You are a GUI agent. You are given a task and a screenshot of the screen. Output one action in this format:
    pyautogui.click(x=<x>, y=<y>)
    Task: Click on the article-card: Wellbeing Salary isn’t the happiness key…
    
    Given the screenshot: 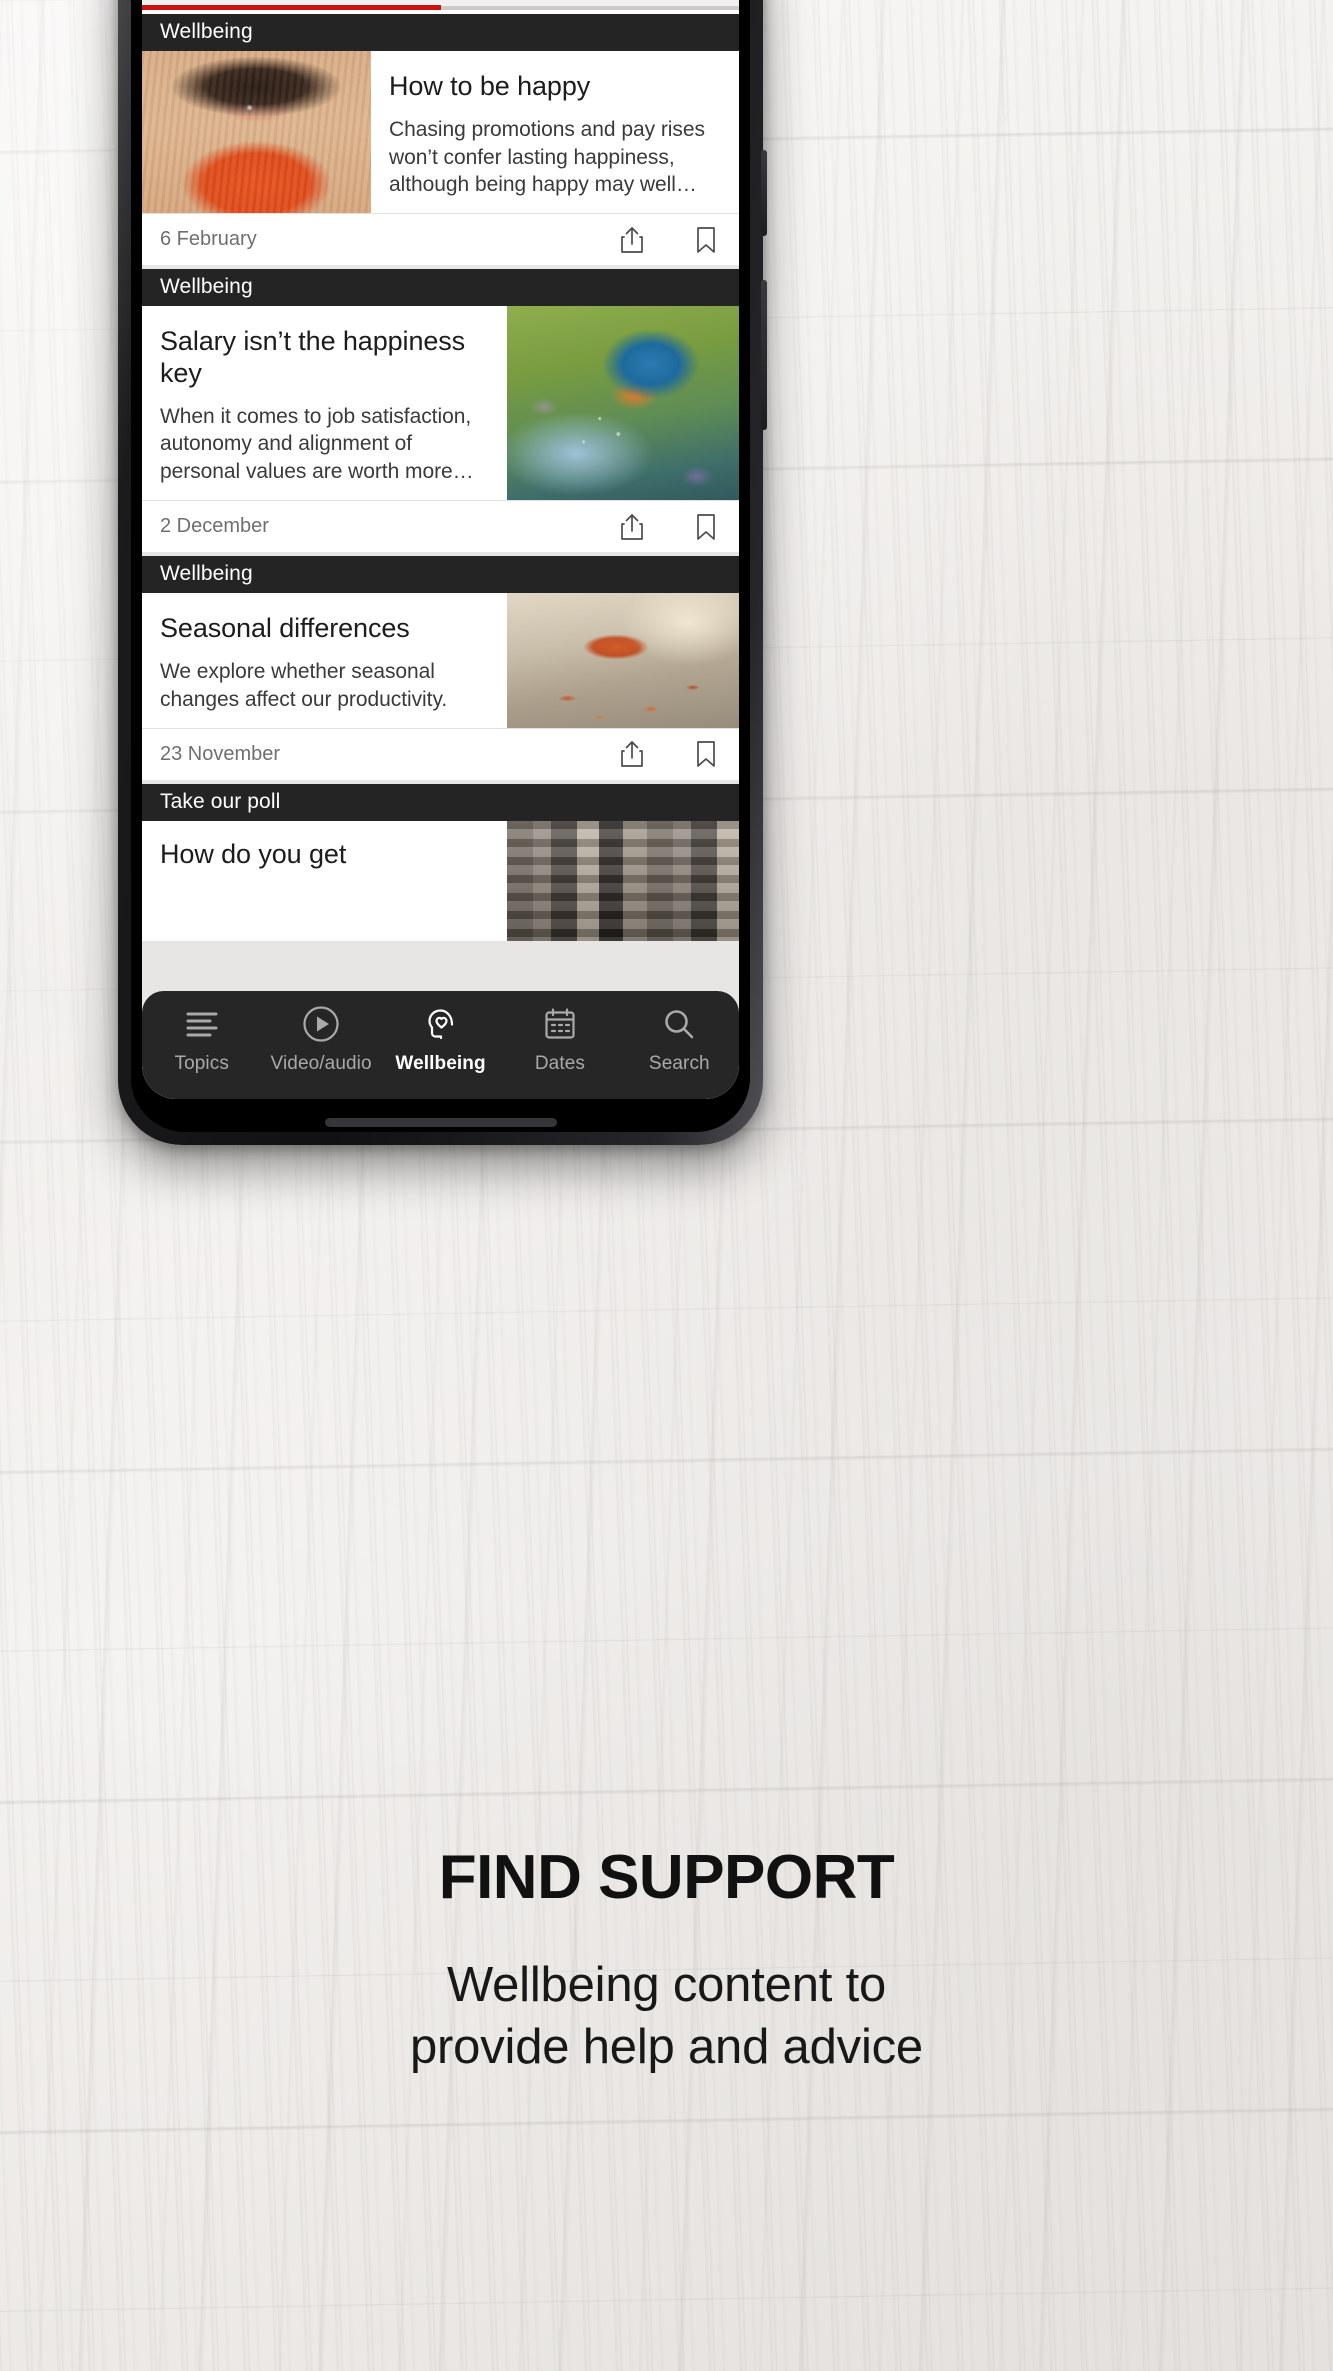 What is the action you would take?
    pyautogui.click(x=440, y=411)
    